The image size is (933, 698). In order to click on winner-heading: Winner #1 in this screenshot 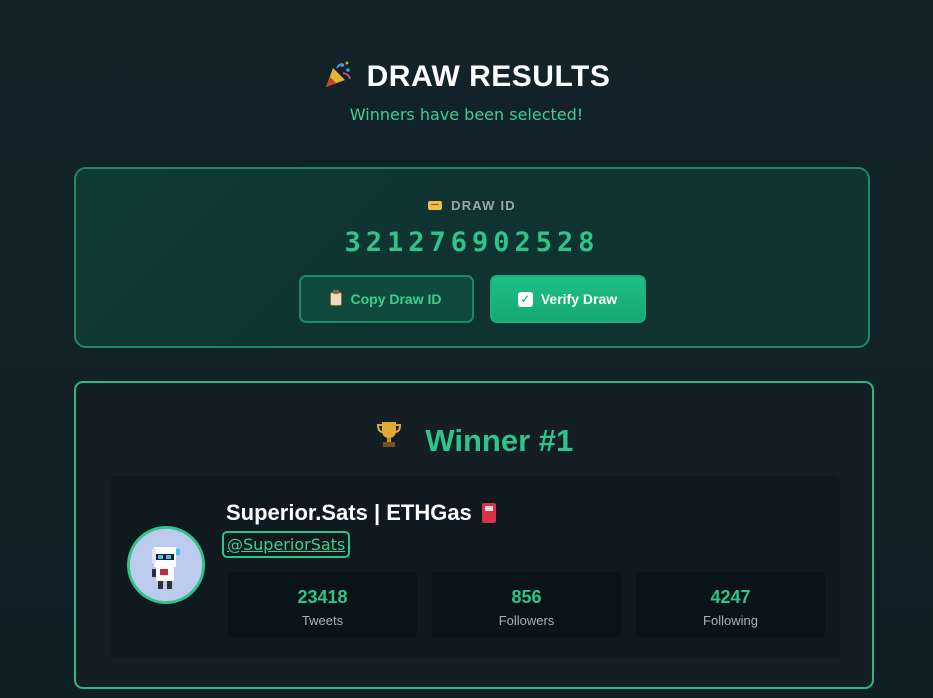, I will do `click(474, 439)`.